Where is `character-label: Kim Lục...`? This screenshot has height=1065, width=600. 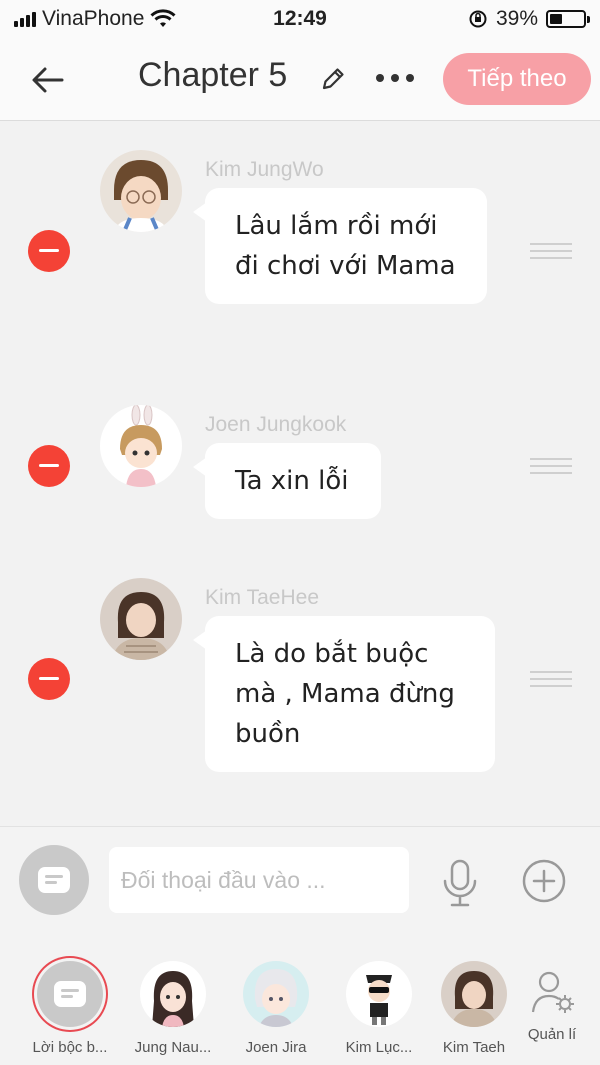
character-label: Kim Lục... is located at coordinates (379, 1047).